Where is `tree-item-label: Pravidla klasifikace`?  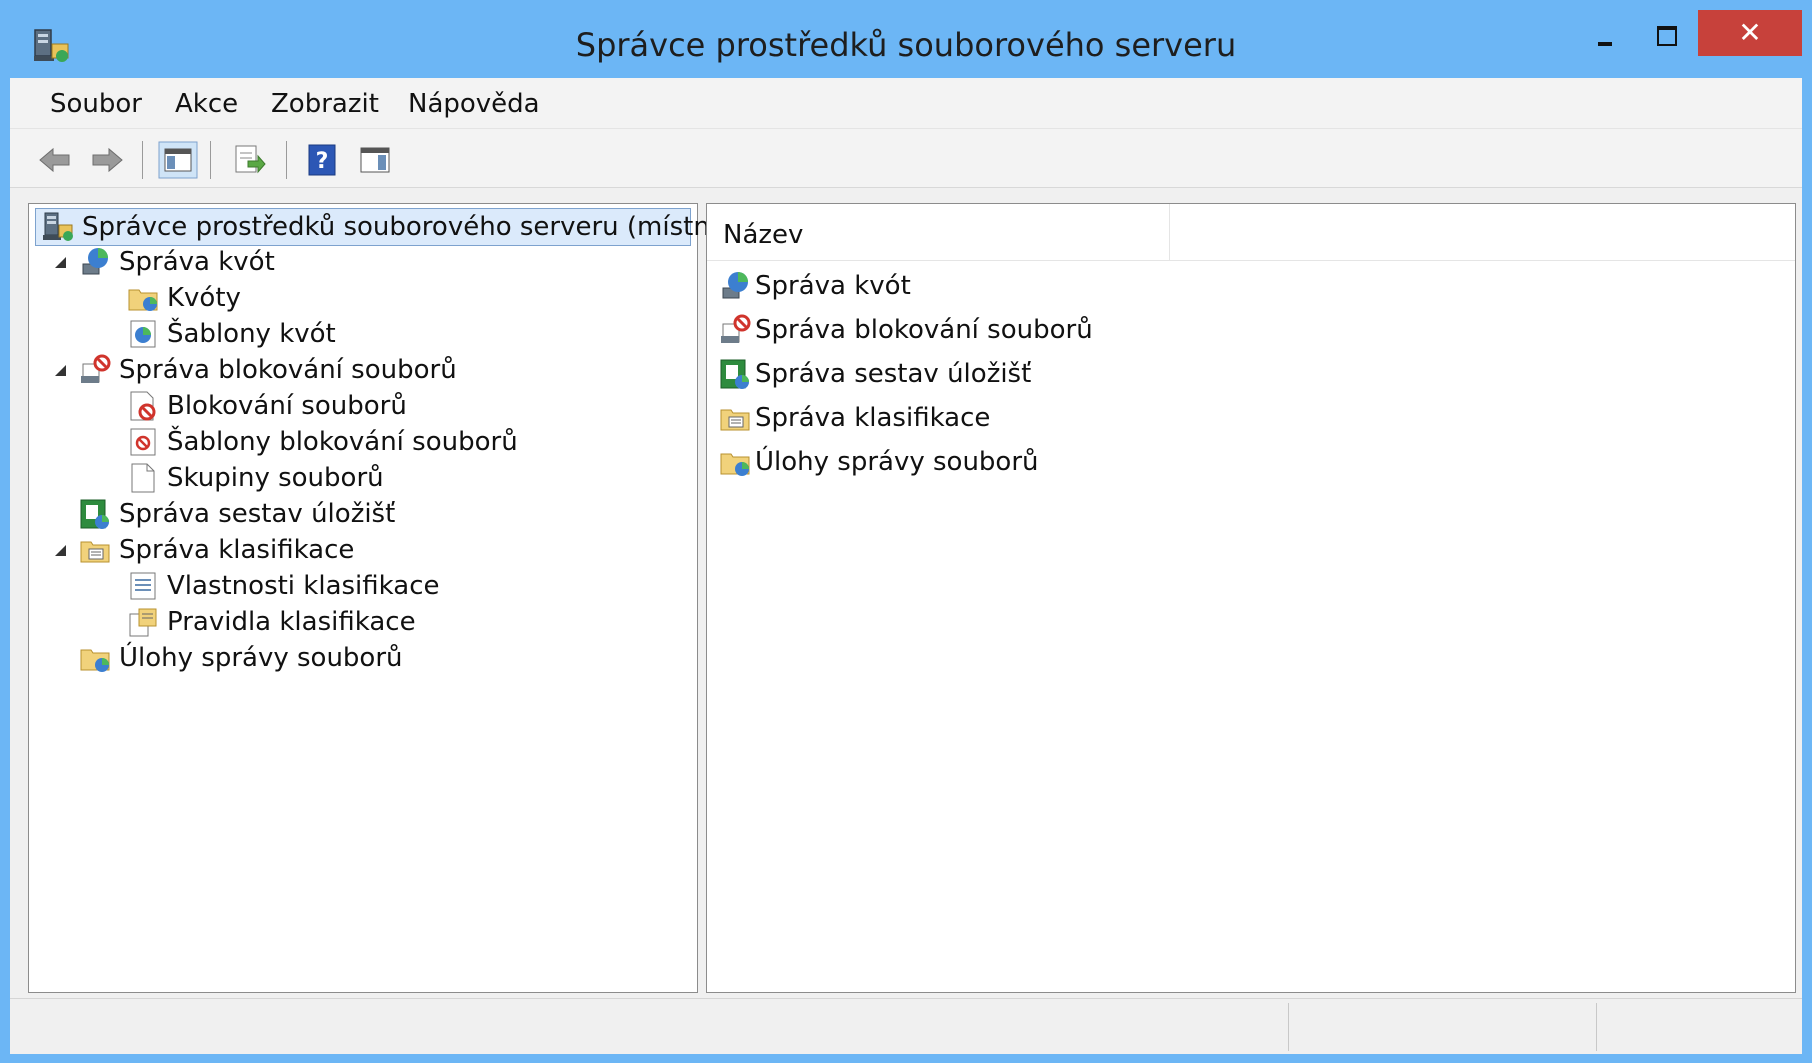
tree-item-label: Pravidla klasifikace is located at coordinates (291, 622).